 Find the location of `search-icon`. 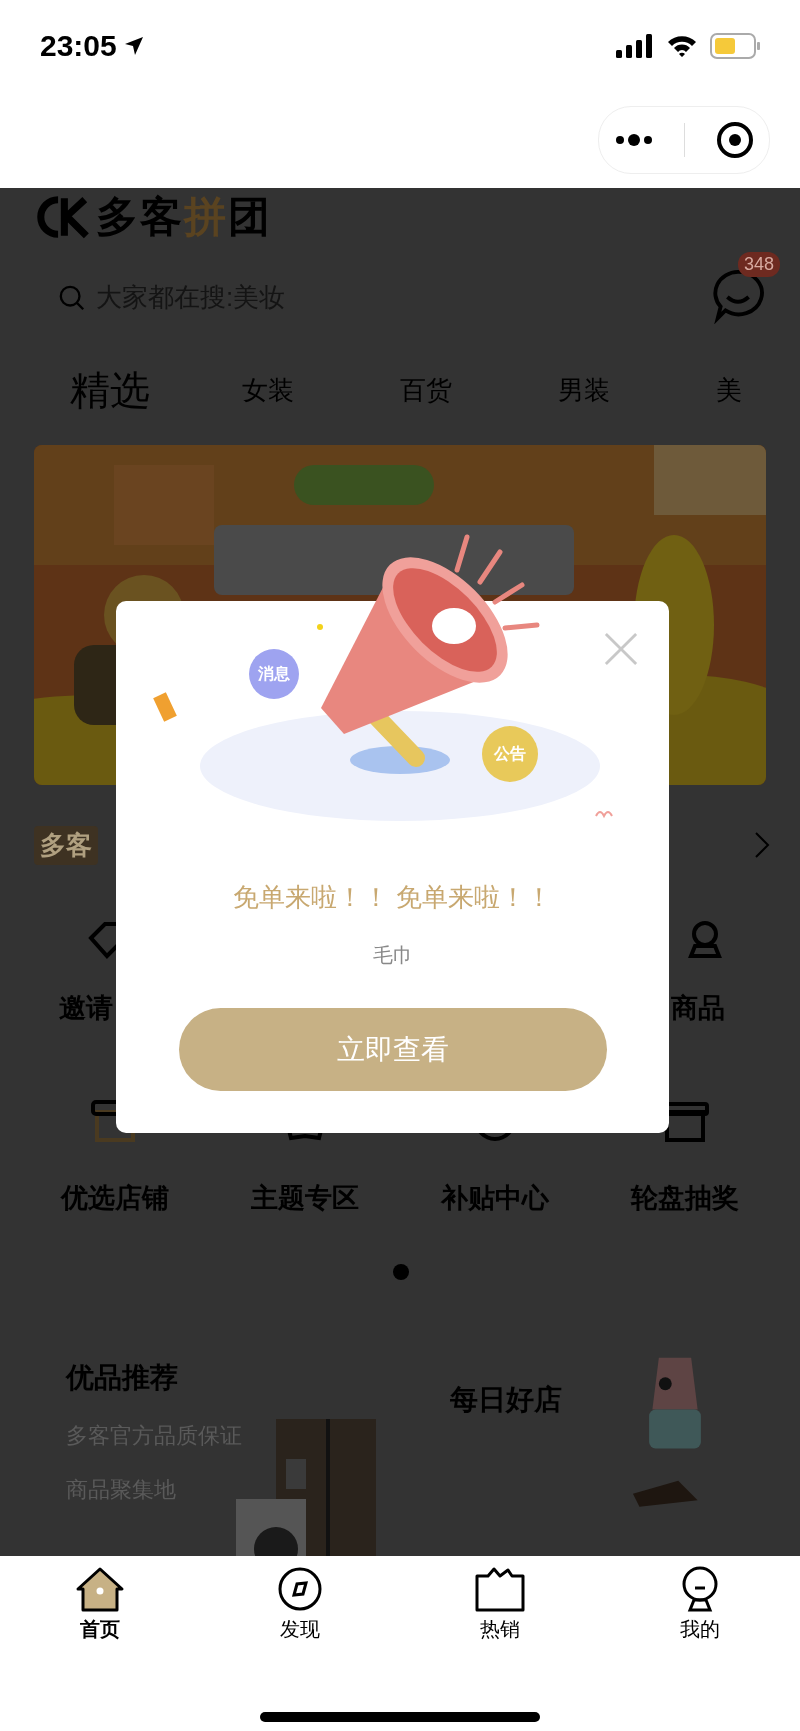

search-icon is located at coordinates (72, 297).